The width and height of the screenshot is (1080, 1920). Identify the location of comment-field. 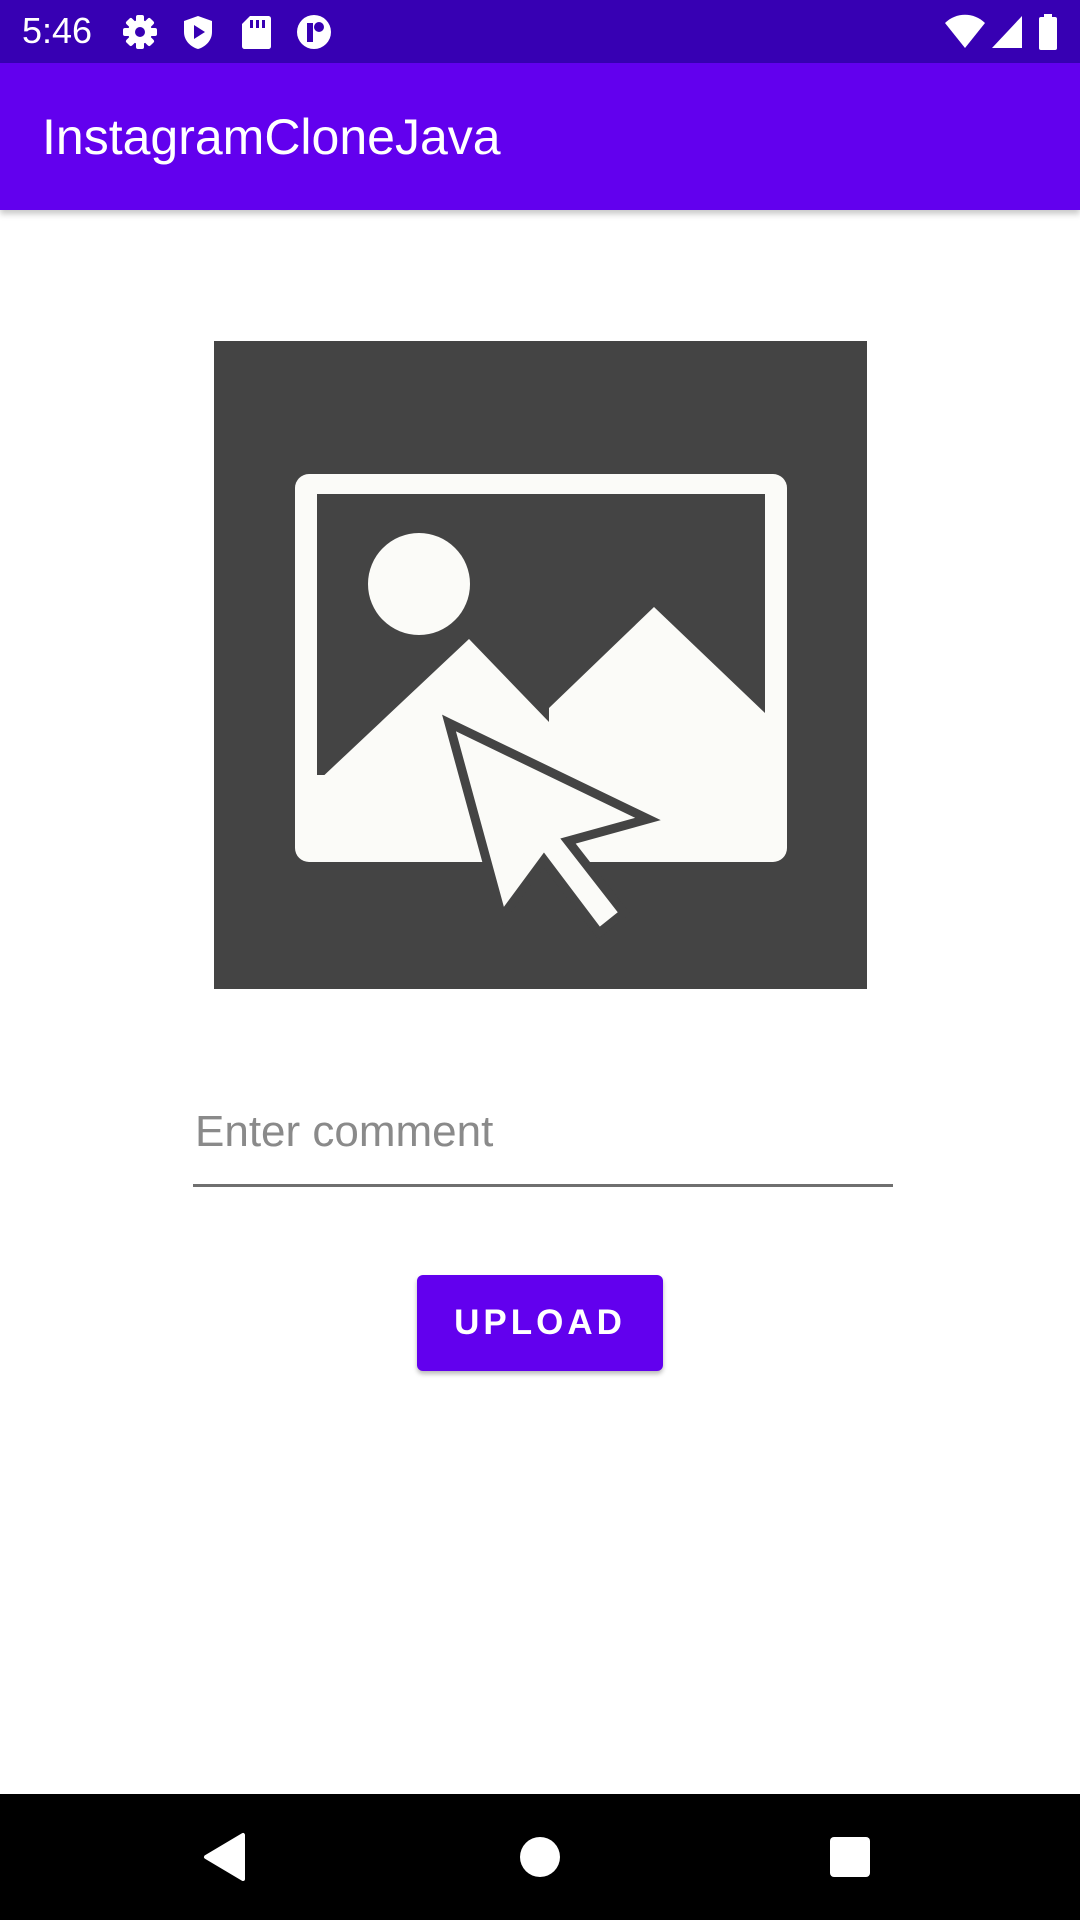
(543, 1138).